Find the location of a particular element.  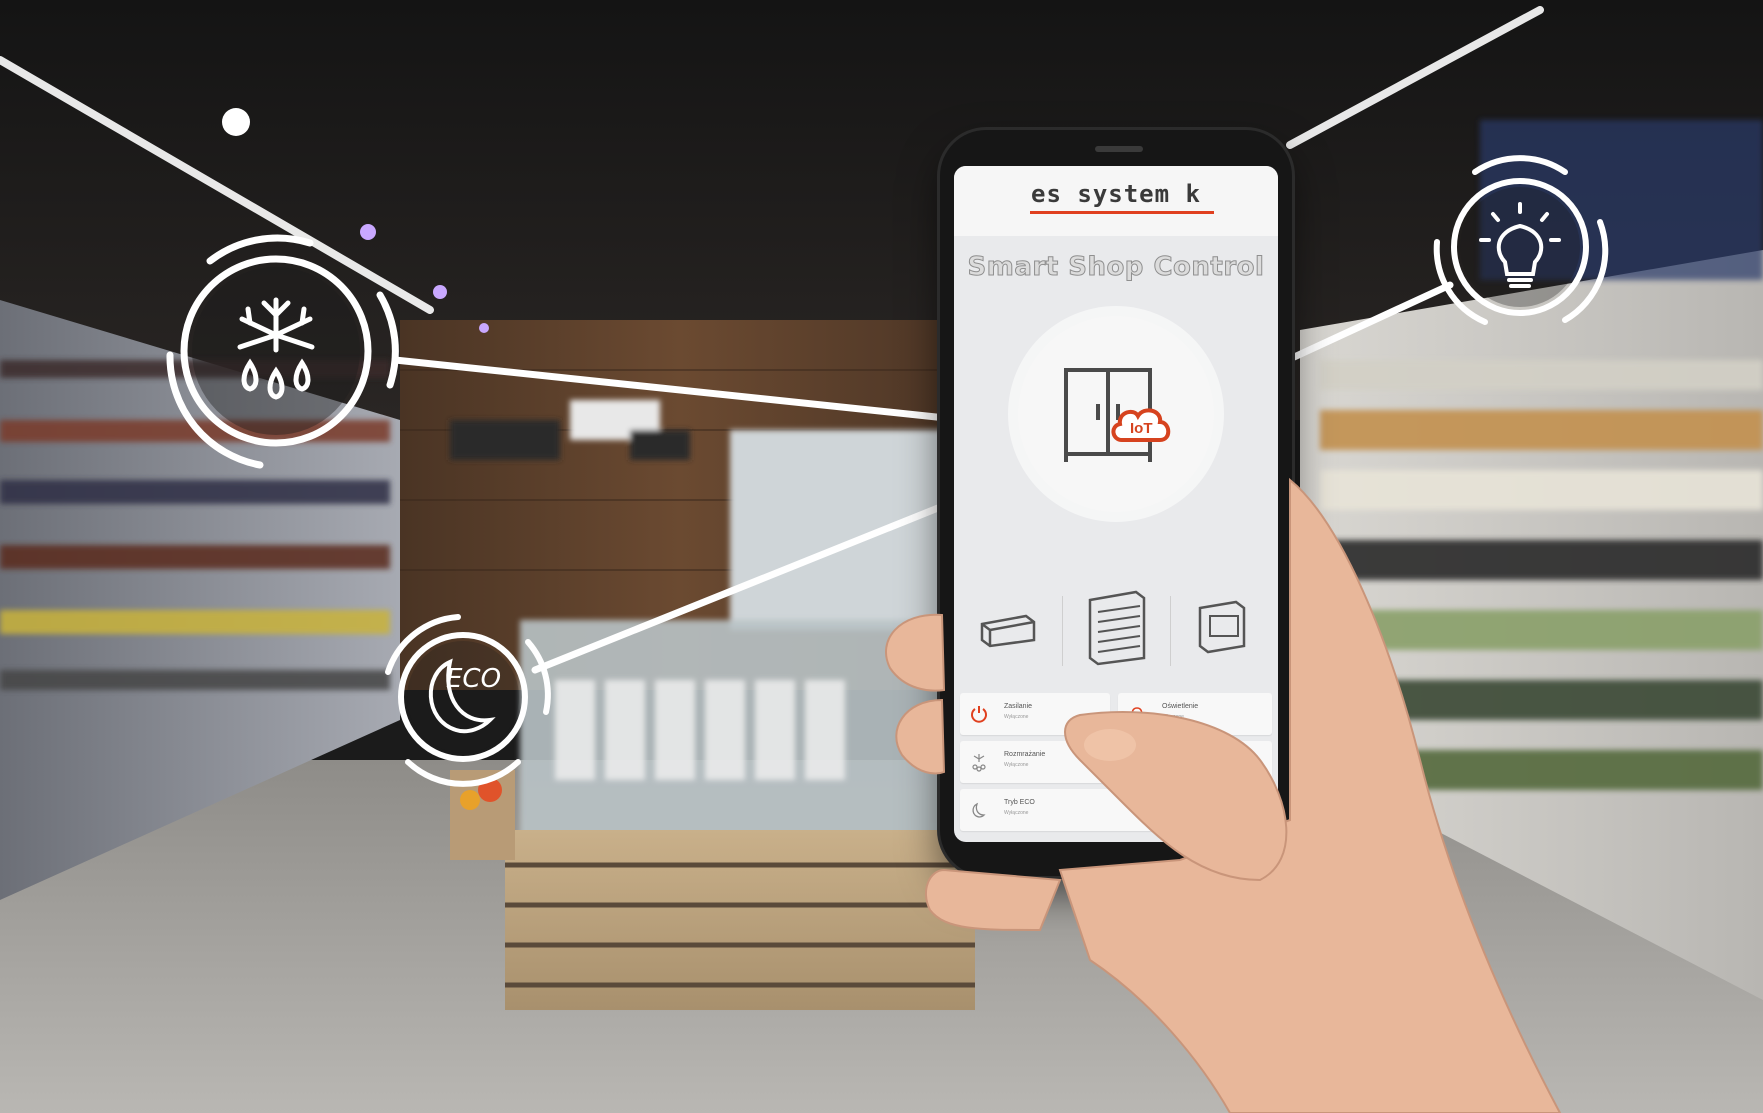

display-cabinet-icon is located at coordinates (1222, 626).